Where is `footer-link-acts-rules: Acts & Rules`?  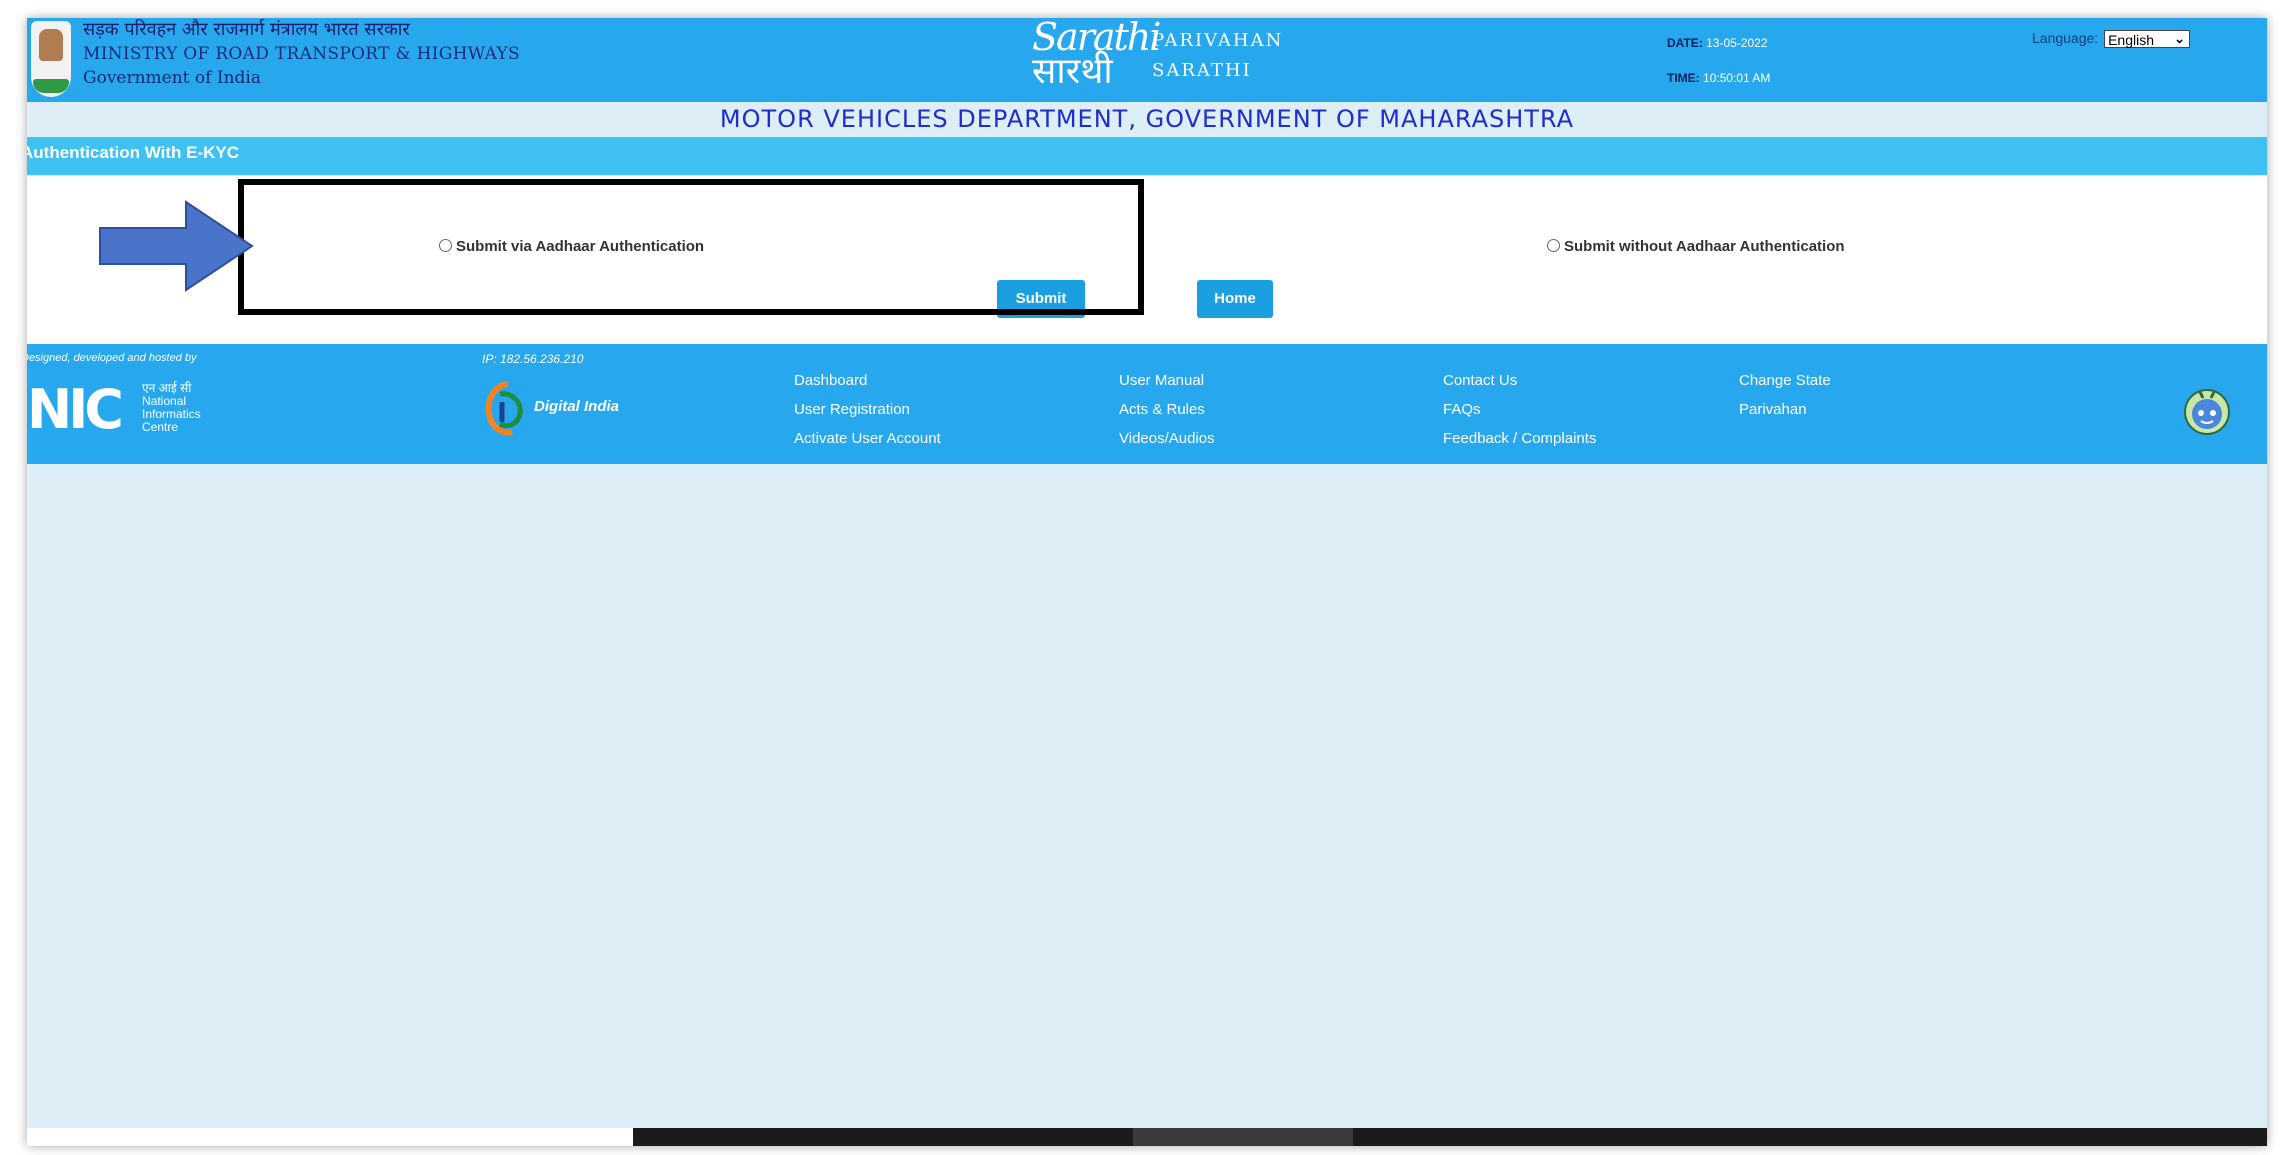 footer-link-acts-rules: Acts & Rules is located at coordinates (1167, 409).